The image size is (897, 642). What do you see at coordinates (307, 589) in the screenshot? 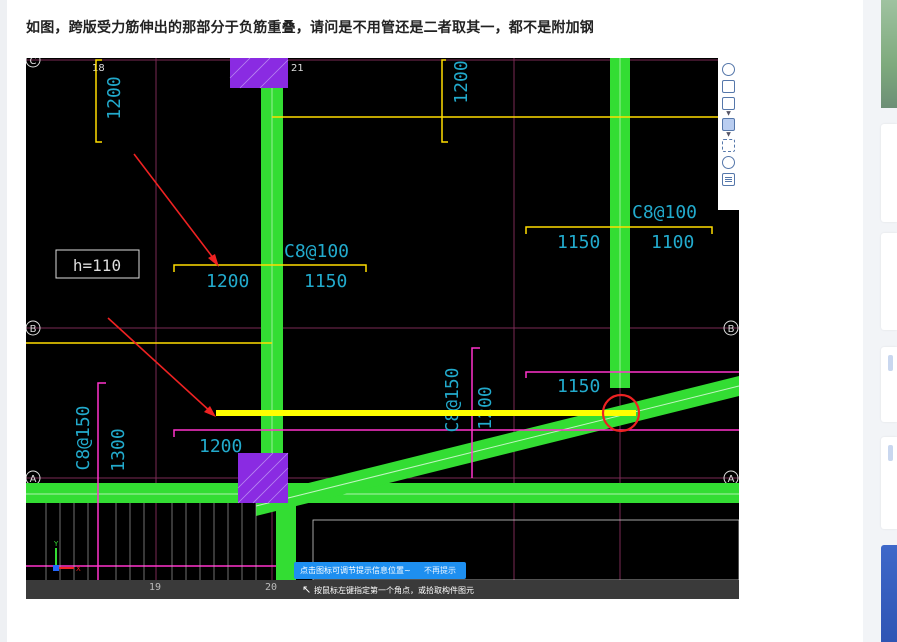
I see `cursor-icon: ↖` at bounding box center [307, 589].